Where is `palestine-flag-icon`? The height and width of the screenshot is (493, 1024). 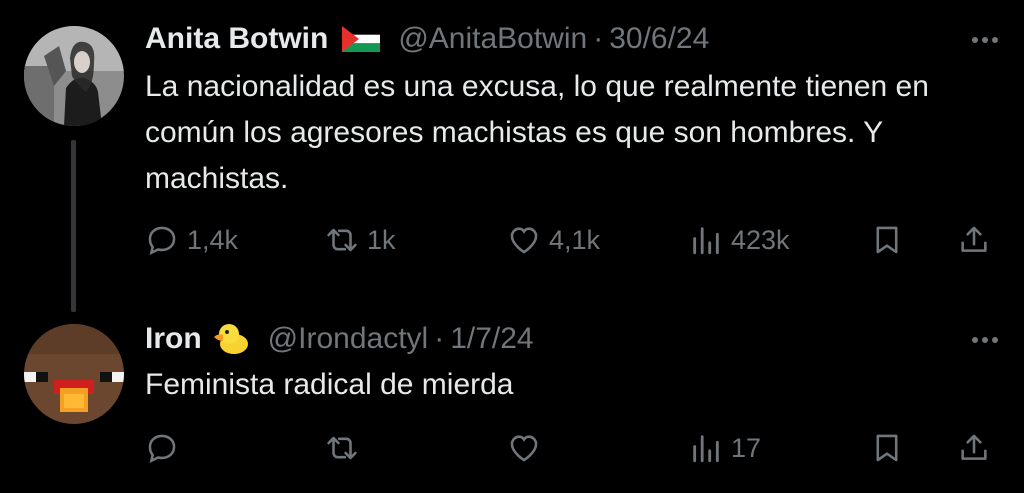
palestine-flag-icon is located at coordinates (361, 39).